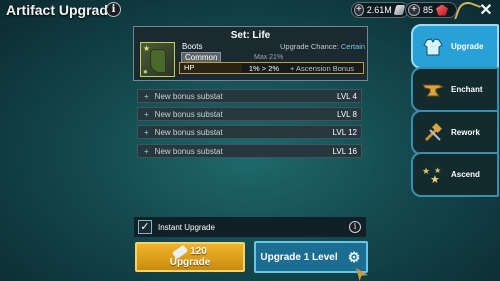  I want to click on substat-row: + New bonus substat LVL 8, so click(249, 114).